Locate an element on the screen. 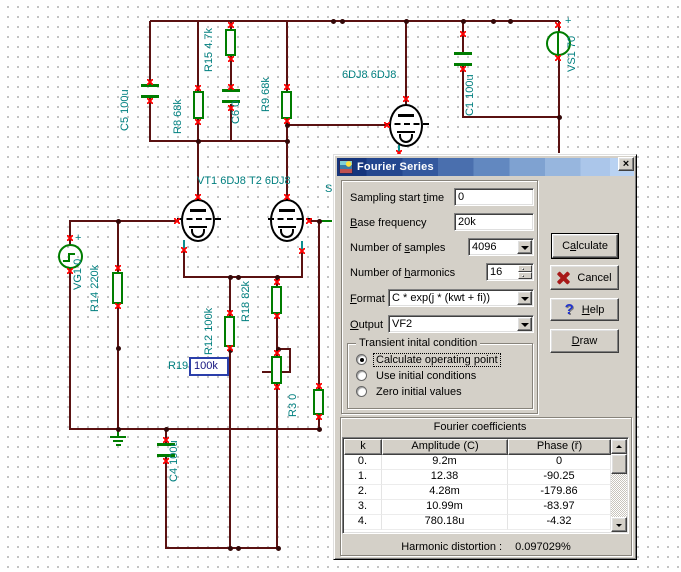  number-of-samples-combobox: 4096 is located at coordinates (501, 247).